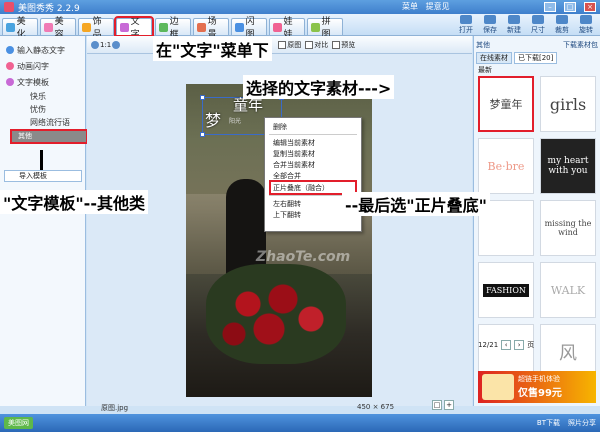 The image size is (600, 432). What do you see at coordinates (313, 175) in the screenshot?
I see `ctx-merge-all: 全部合并` at bounding box center [313, 175].